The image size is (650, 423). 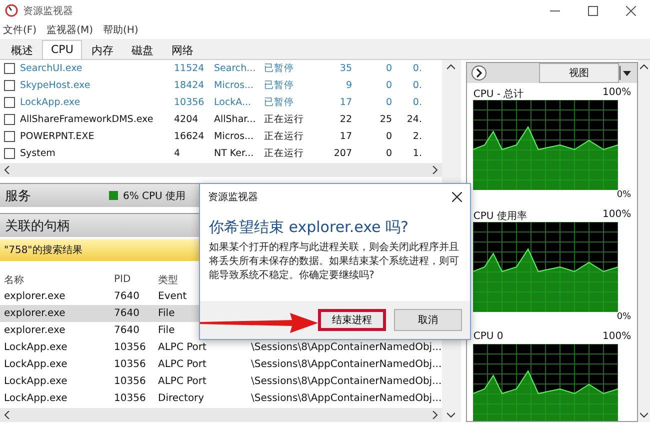 I want to click on table-cell-text: SearchUI.exe, so click(x=52, y=68).